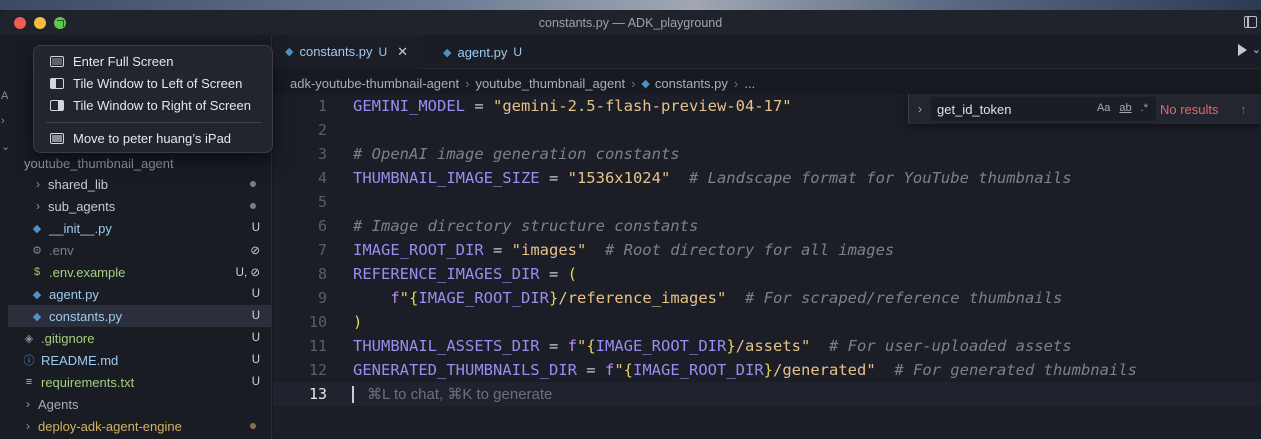  I want to click on folder-shared-lib: › shared_lib, so click(140, 184).